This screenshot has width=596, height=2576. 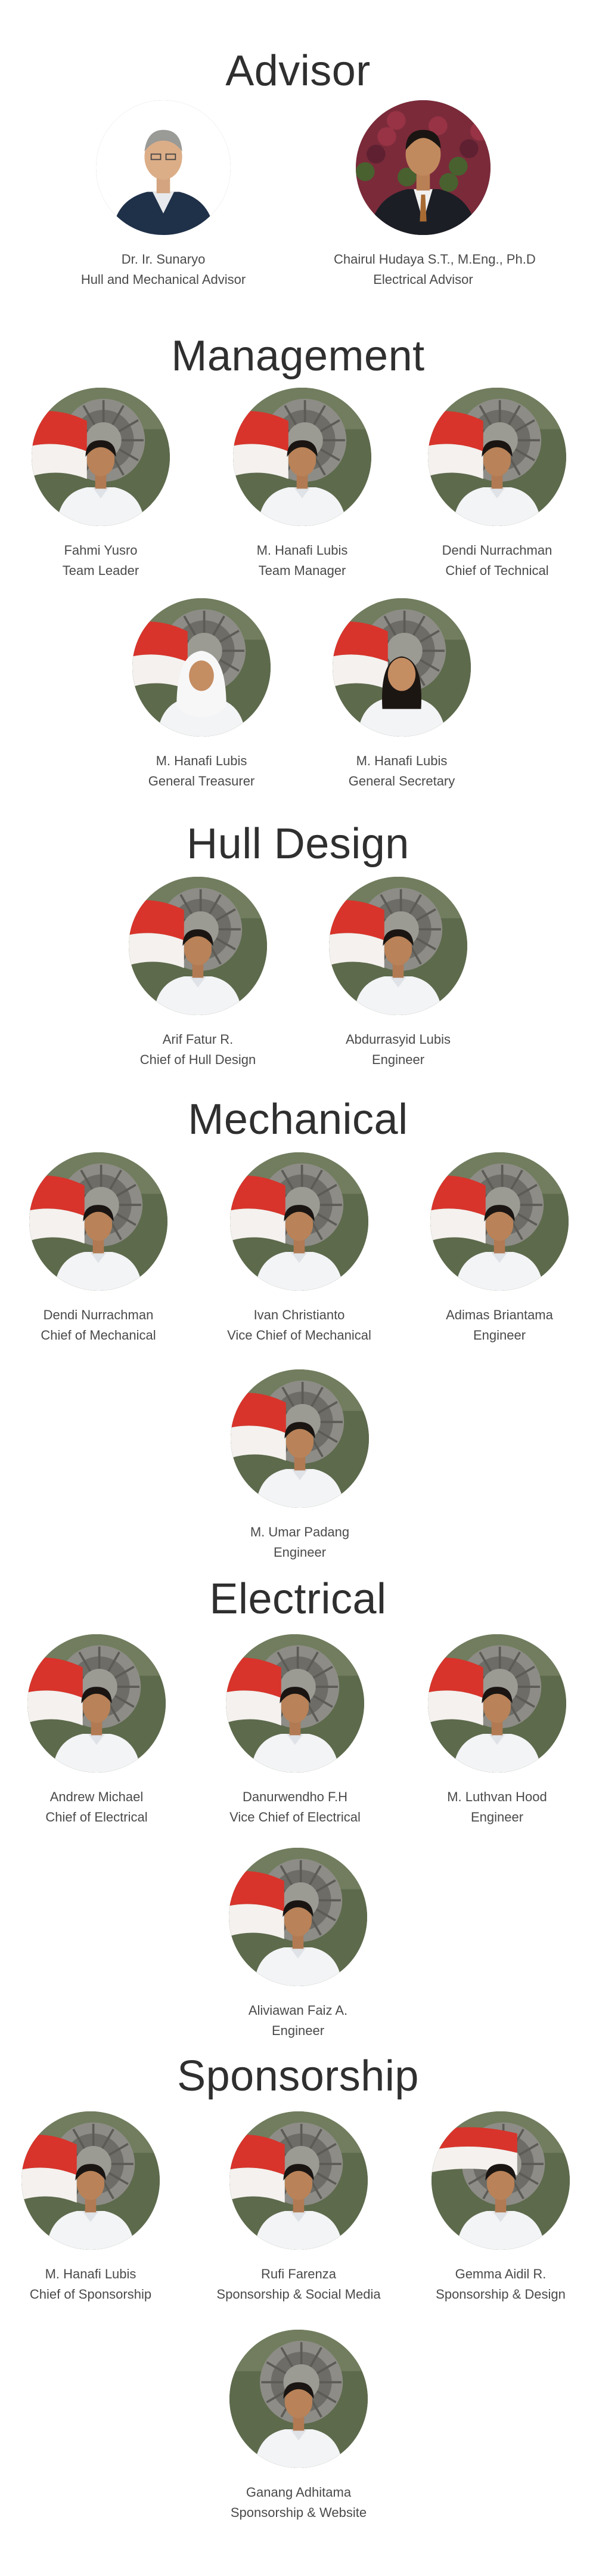 I want to click on member-caption: Abdurrasyid Lubis Engineer, so click(x=398, y=1049).